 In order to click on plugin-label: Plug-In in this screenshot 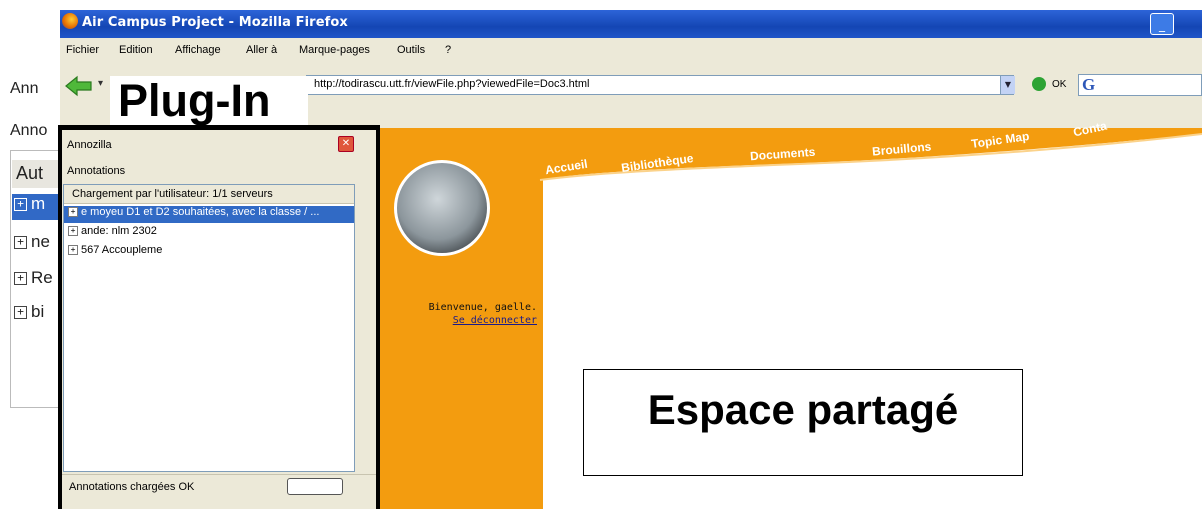, I will do `click(194, 100)`.